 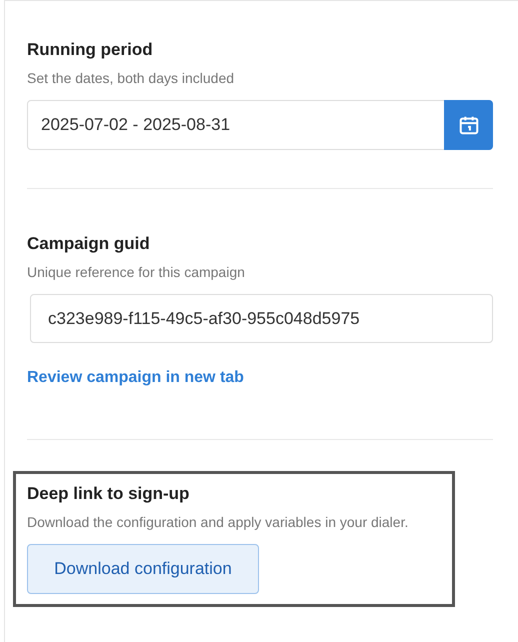 I want to click on section-subtitle: Unique reference for this campaign, so click(x=136, y=272).